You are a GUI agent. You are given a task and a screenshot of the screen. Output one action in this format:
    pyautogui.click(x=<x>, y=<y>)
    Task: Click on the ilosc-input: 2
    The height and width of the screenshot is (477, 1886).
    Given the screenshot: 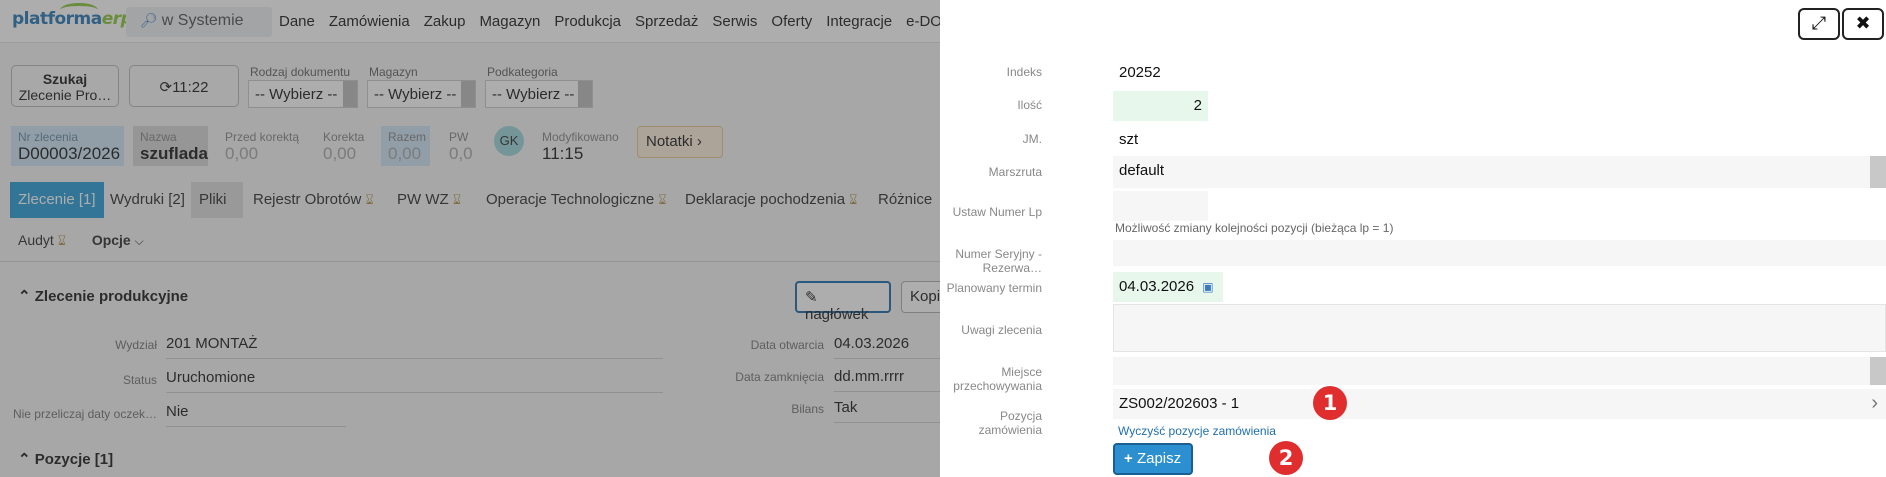 What is the action you would take?
    pyautogui.click(x=1160, y=106)
    